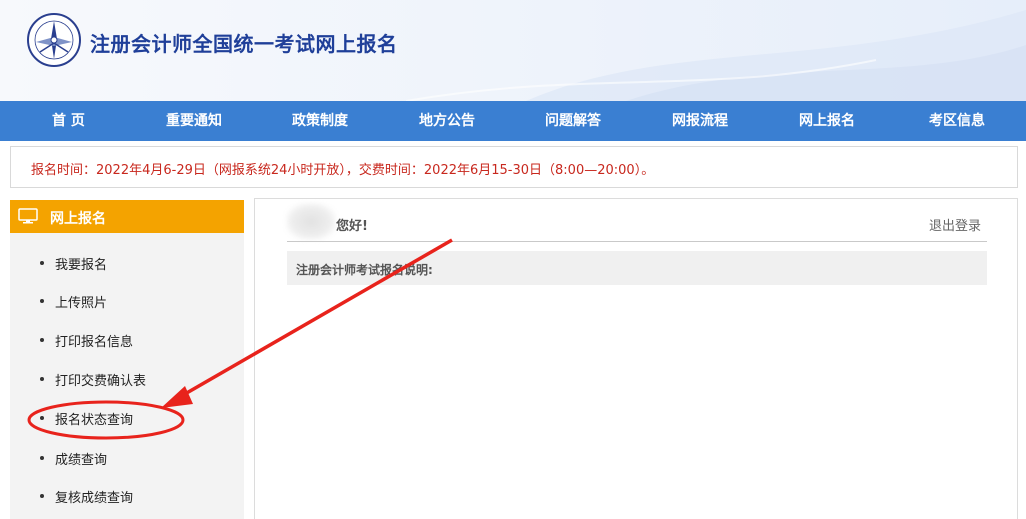 This screenshot has width=1026, height=519. Describe the element at coordinates (194, 121) in the screenshot. I see `nav-item-notices: 重要通知` at that location.